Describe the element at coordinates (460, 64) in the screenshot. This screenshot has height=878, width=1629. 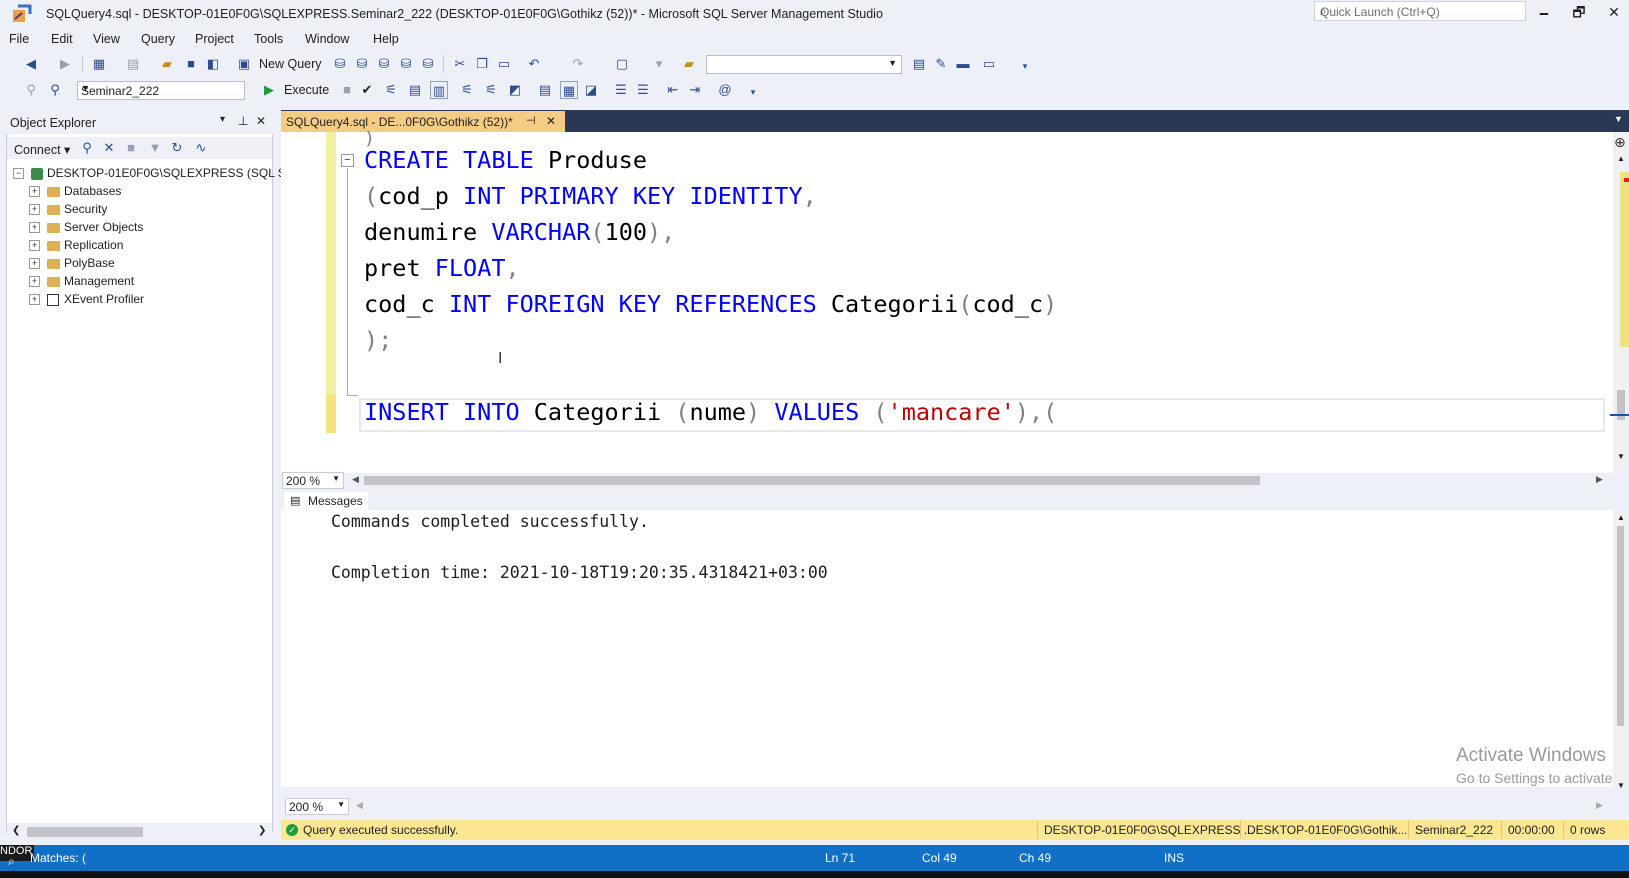
I see `cut-icon: ✂` at that location.